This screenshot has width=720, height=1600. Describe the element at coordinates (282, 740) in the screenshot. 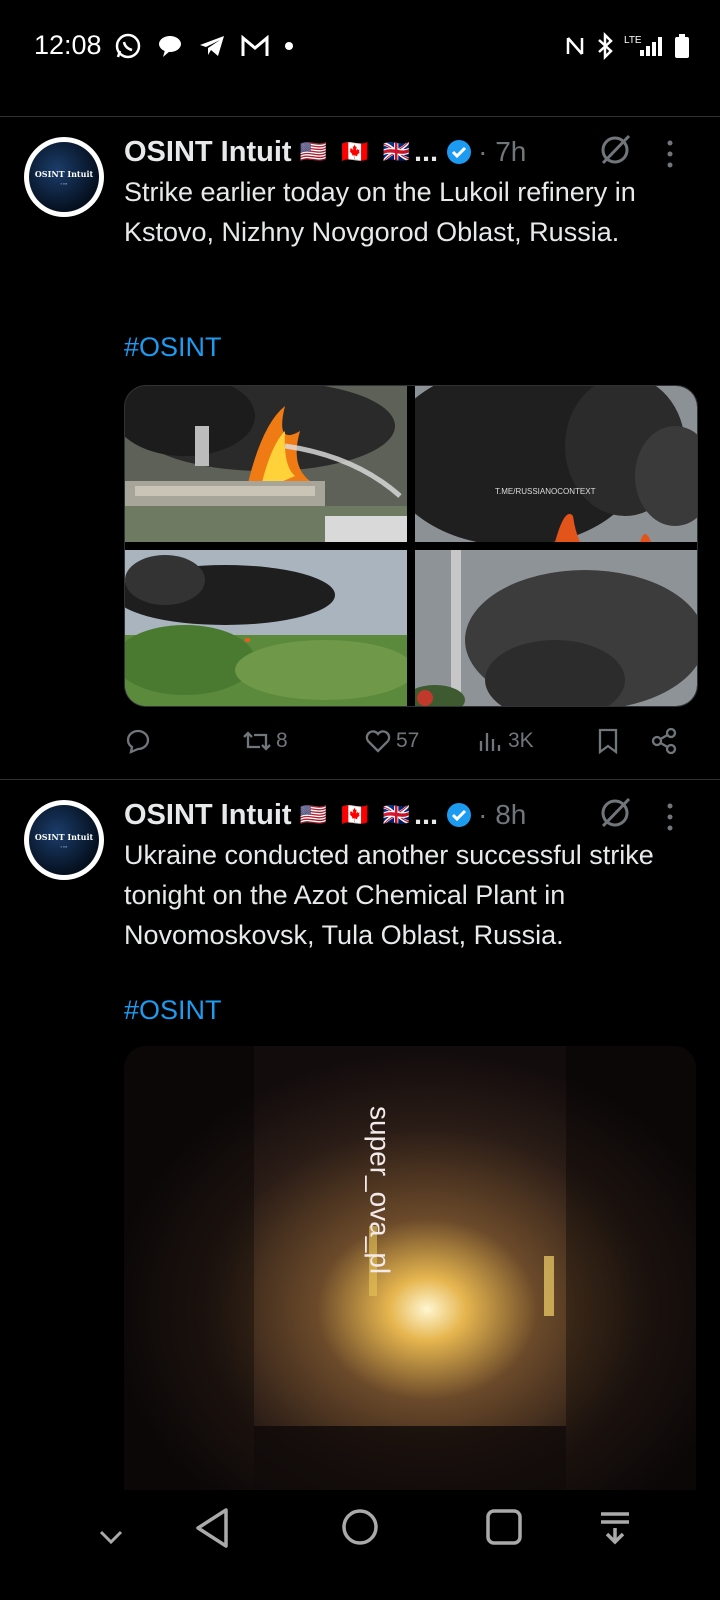

I see `retweet-count: 8` at that location.